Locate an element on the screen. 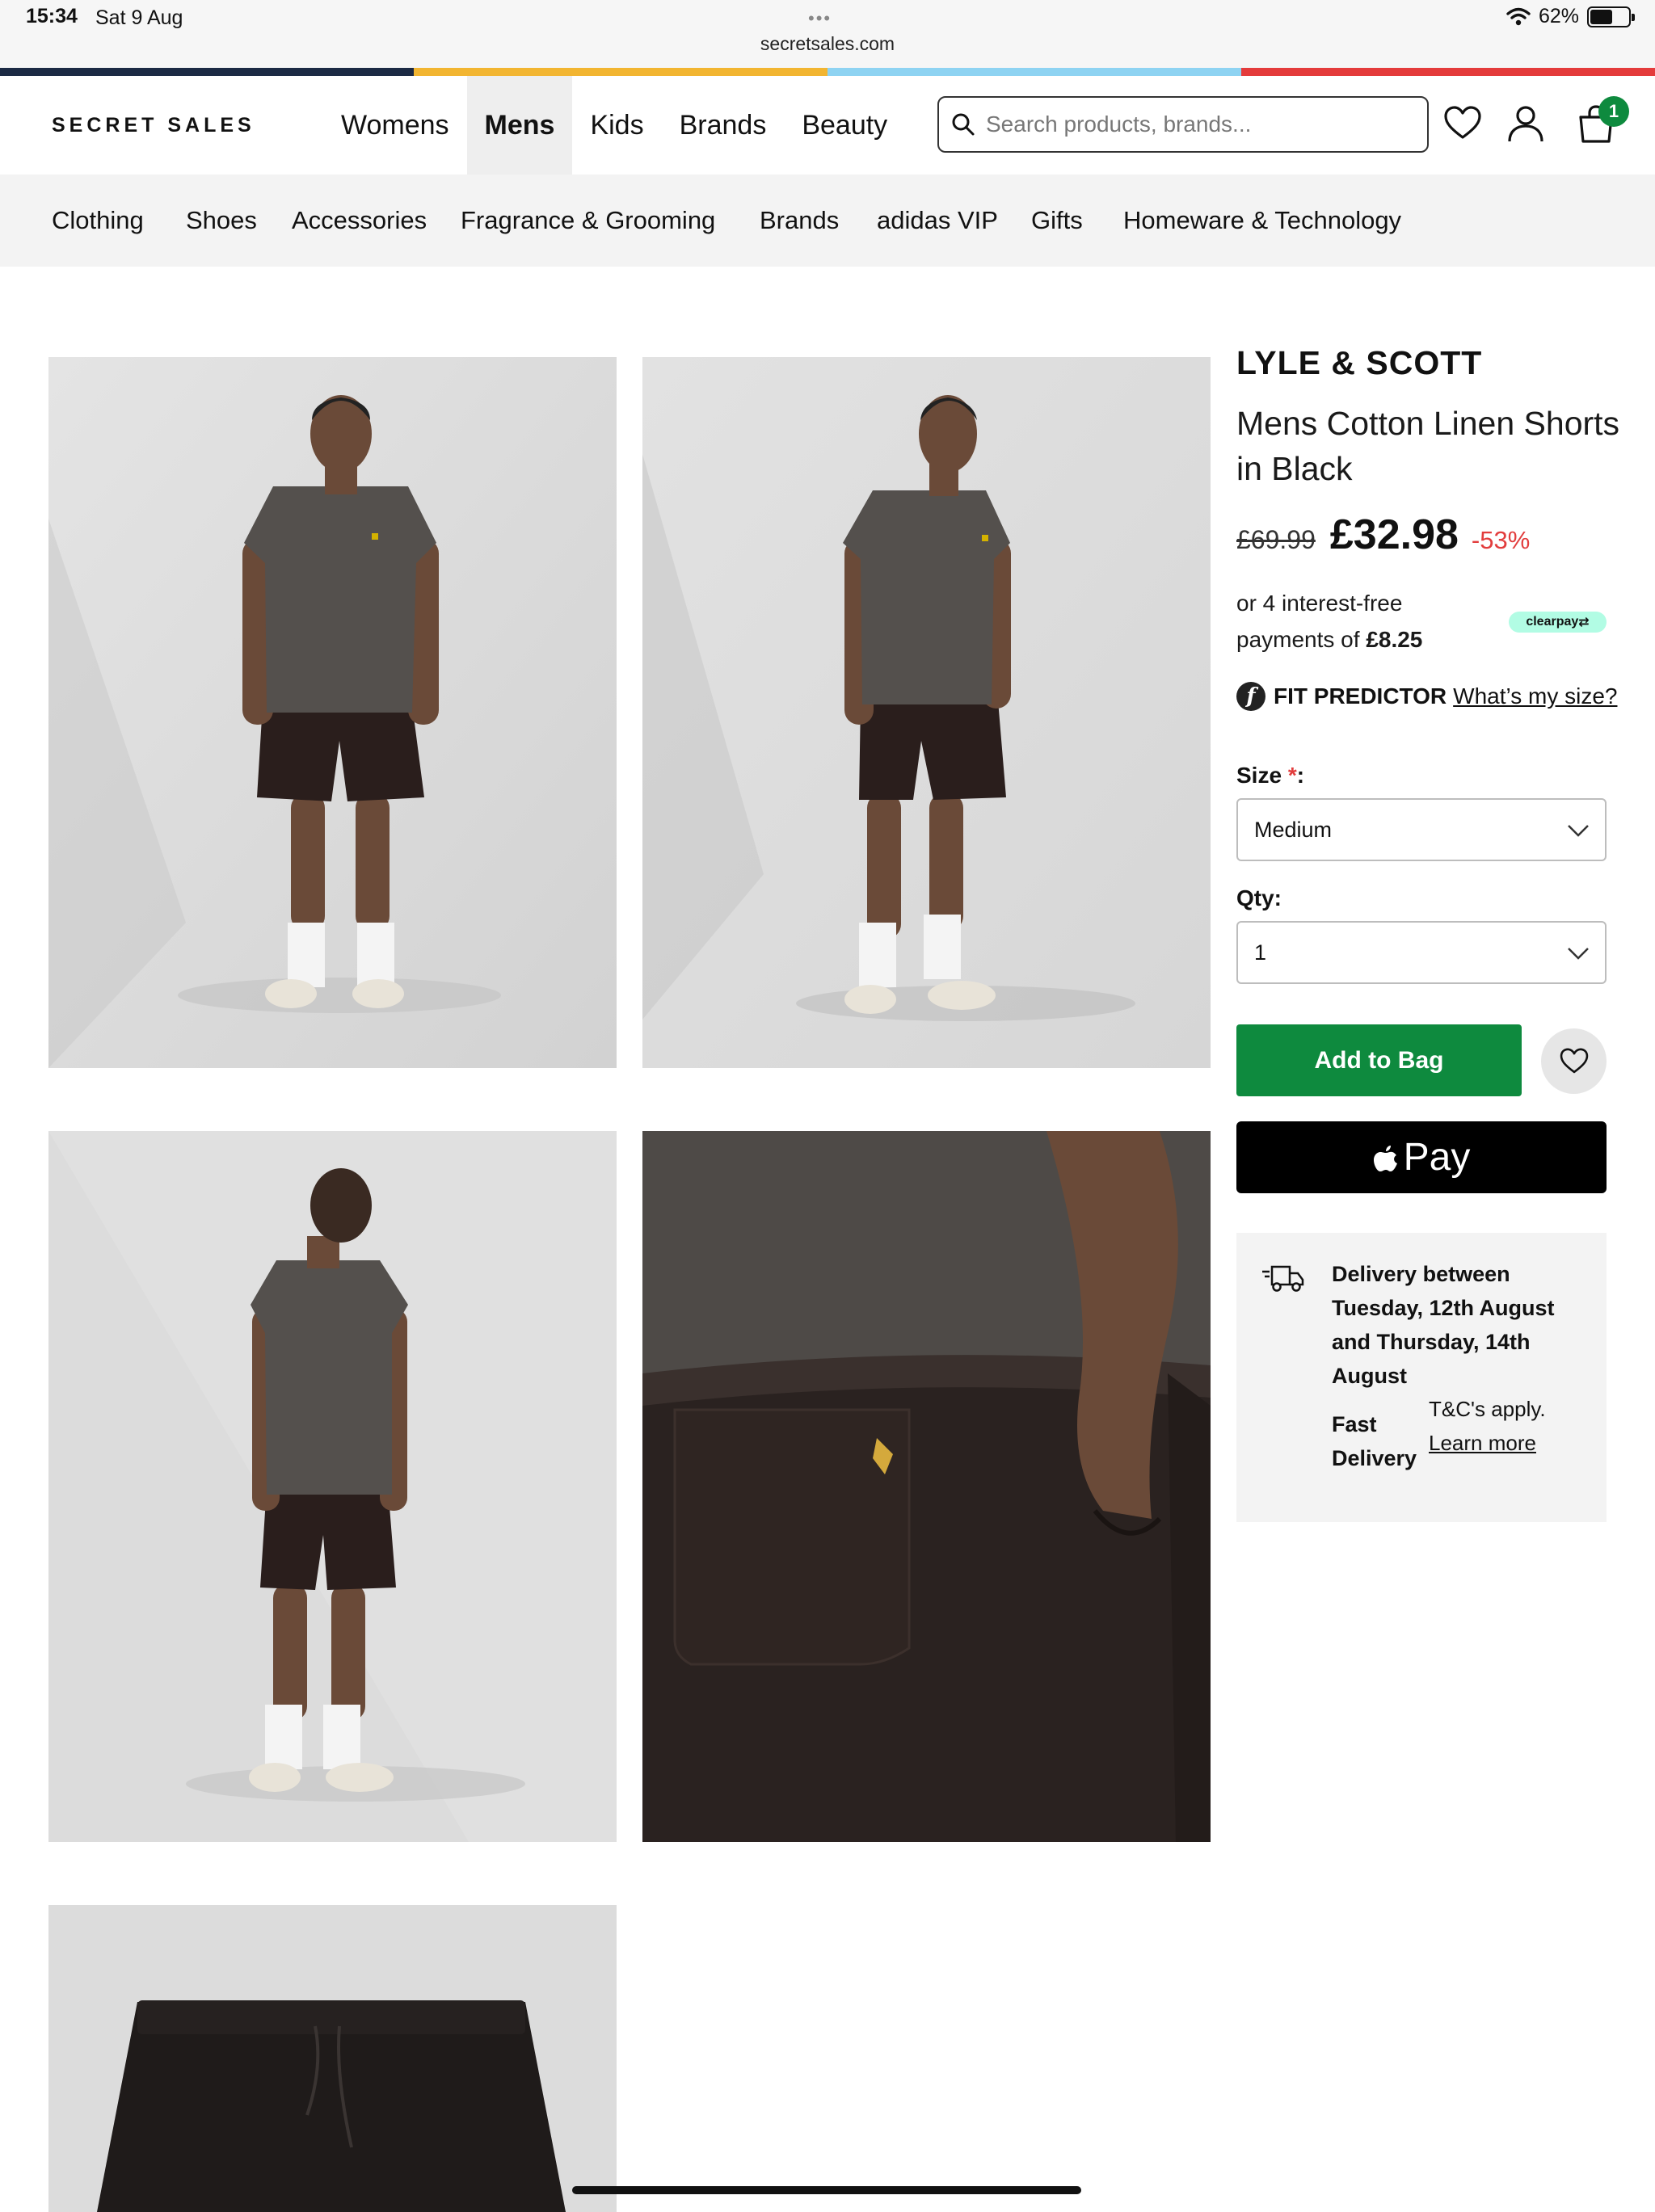 The width and height of the screenshot is (1655, 2212). clearpay-arrows-icon: ⇄ is located at coordinates (1584, 622).